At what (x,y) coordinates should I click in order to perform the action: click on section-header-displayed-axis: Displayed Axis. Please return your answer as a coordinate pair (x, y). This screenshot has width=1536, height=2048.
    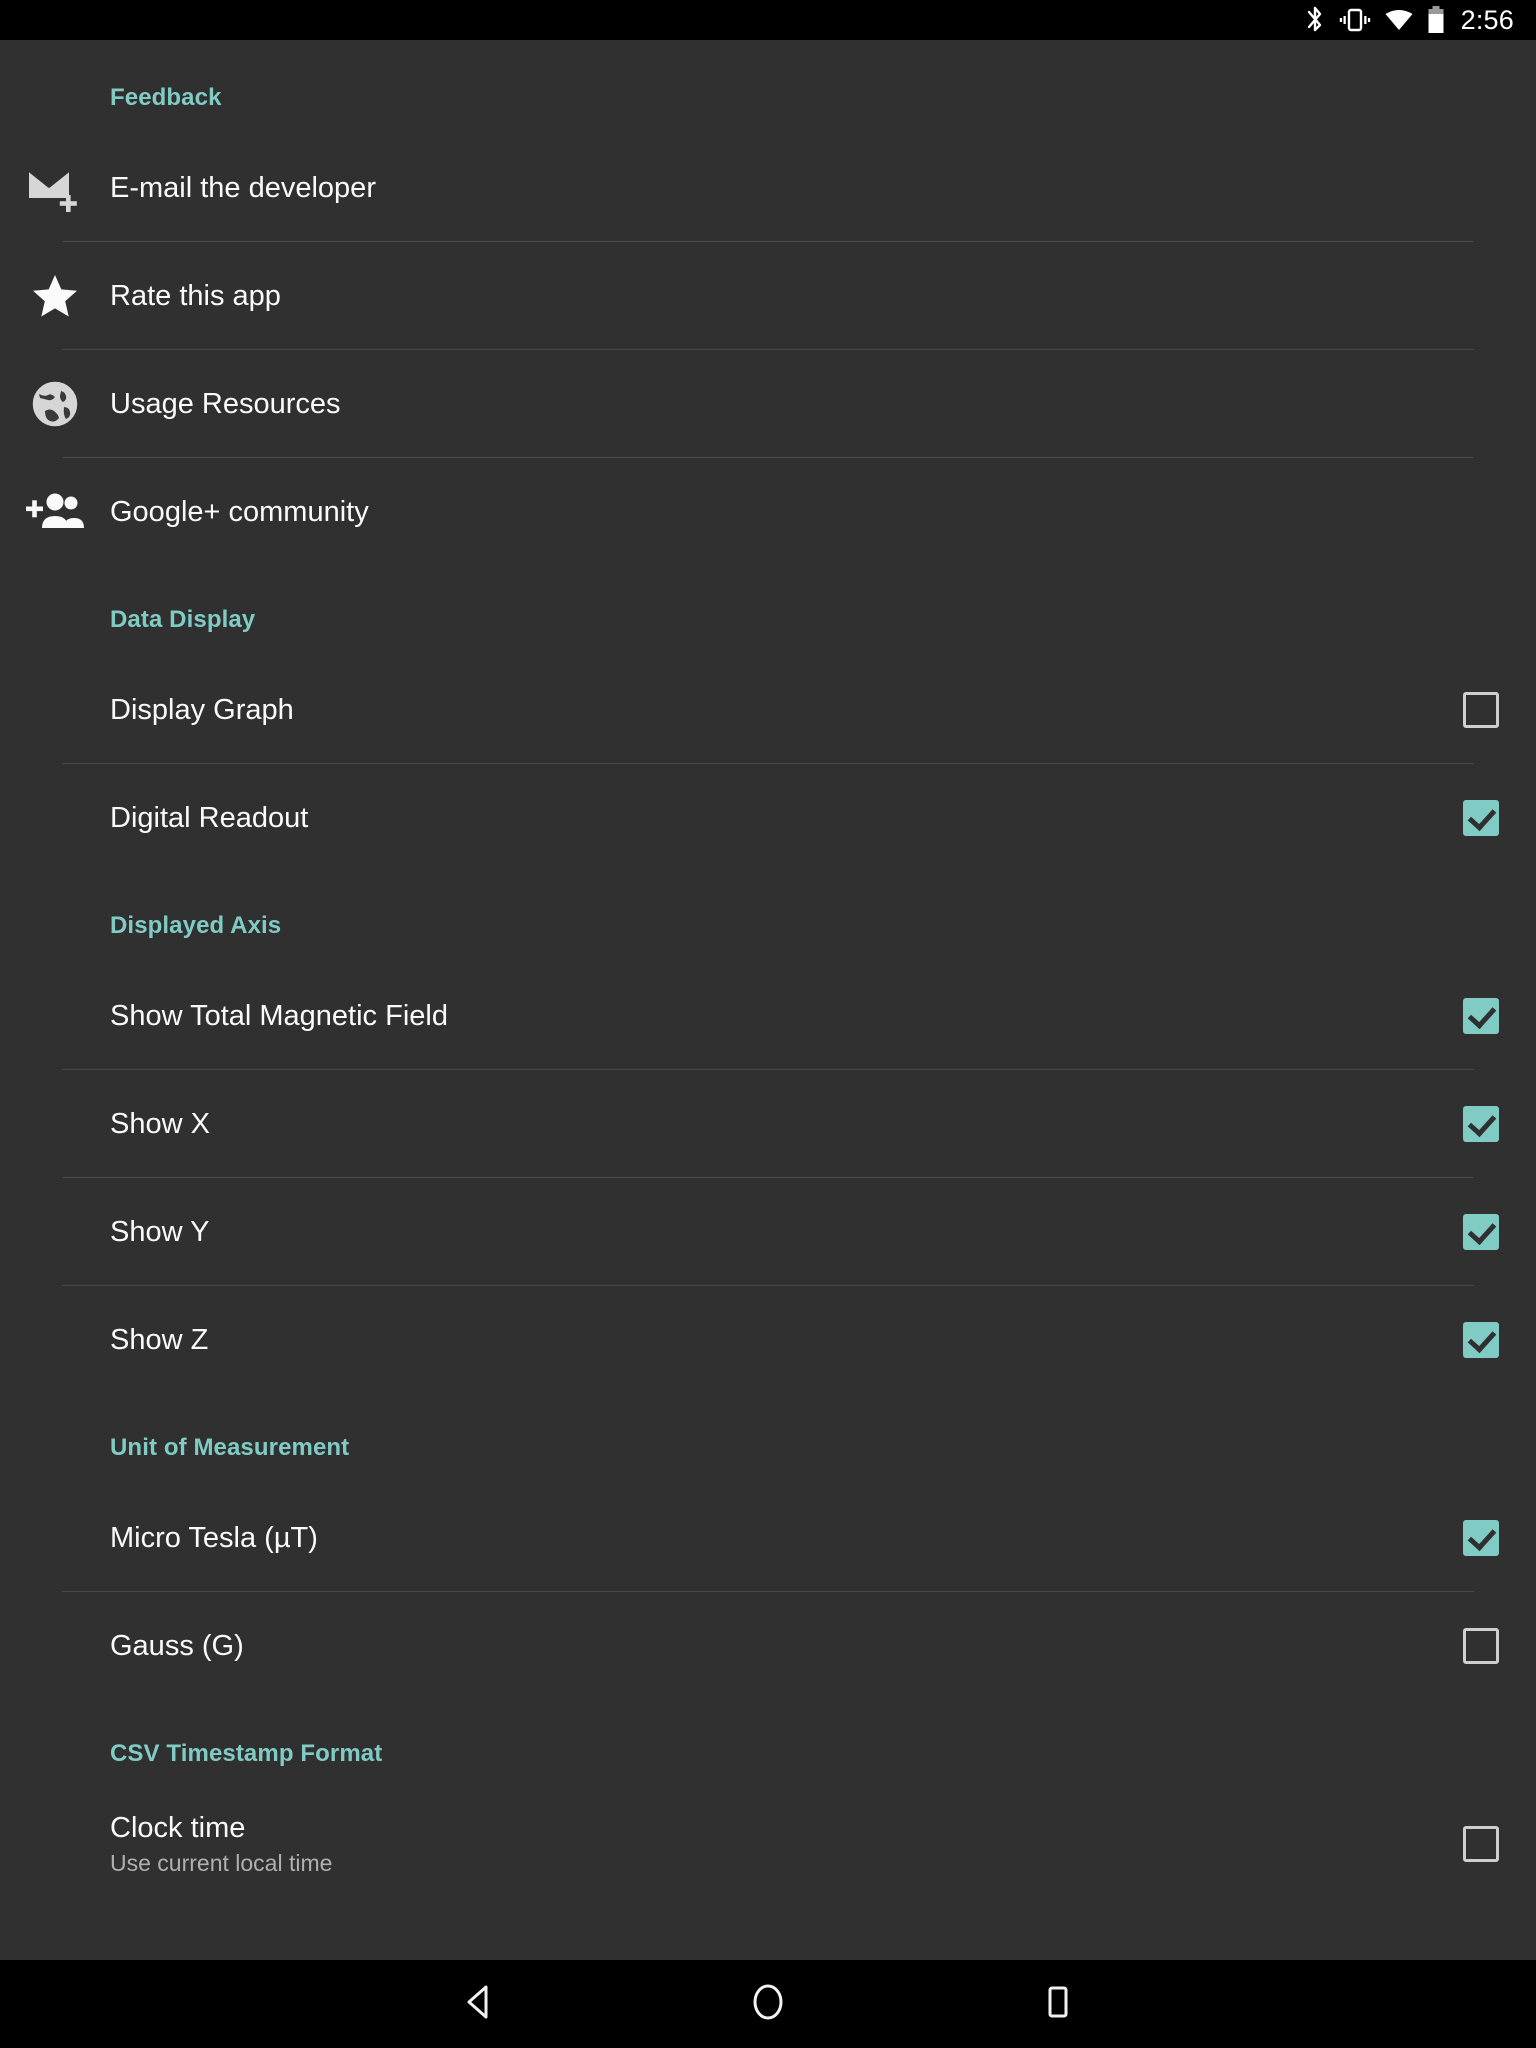
    Looking at the image, I should click on (196, 925).